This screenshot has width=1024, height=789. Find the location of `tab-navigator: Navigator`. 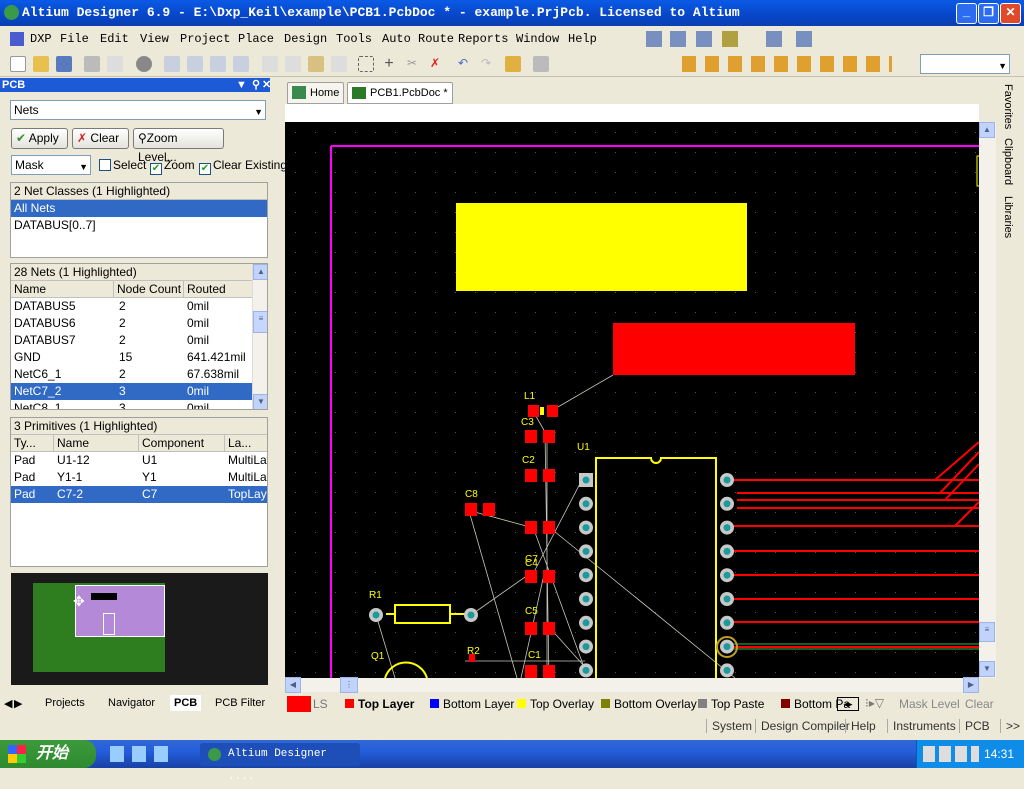

tab-navigator: Navigator is located at coordinates (131, 703).